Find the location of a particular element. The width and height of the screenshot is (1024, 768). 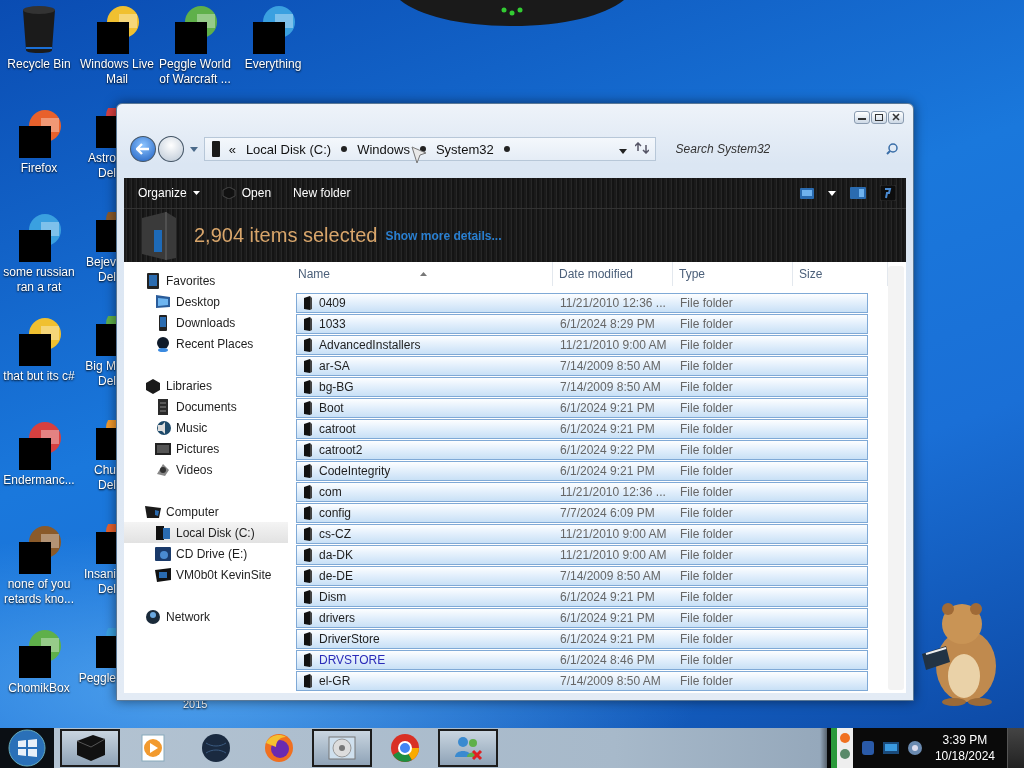

nav-item: Local Disk (C:) is located at coordinates (206, 532).